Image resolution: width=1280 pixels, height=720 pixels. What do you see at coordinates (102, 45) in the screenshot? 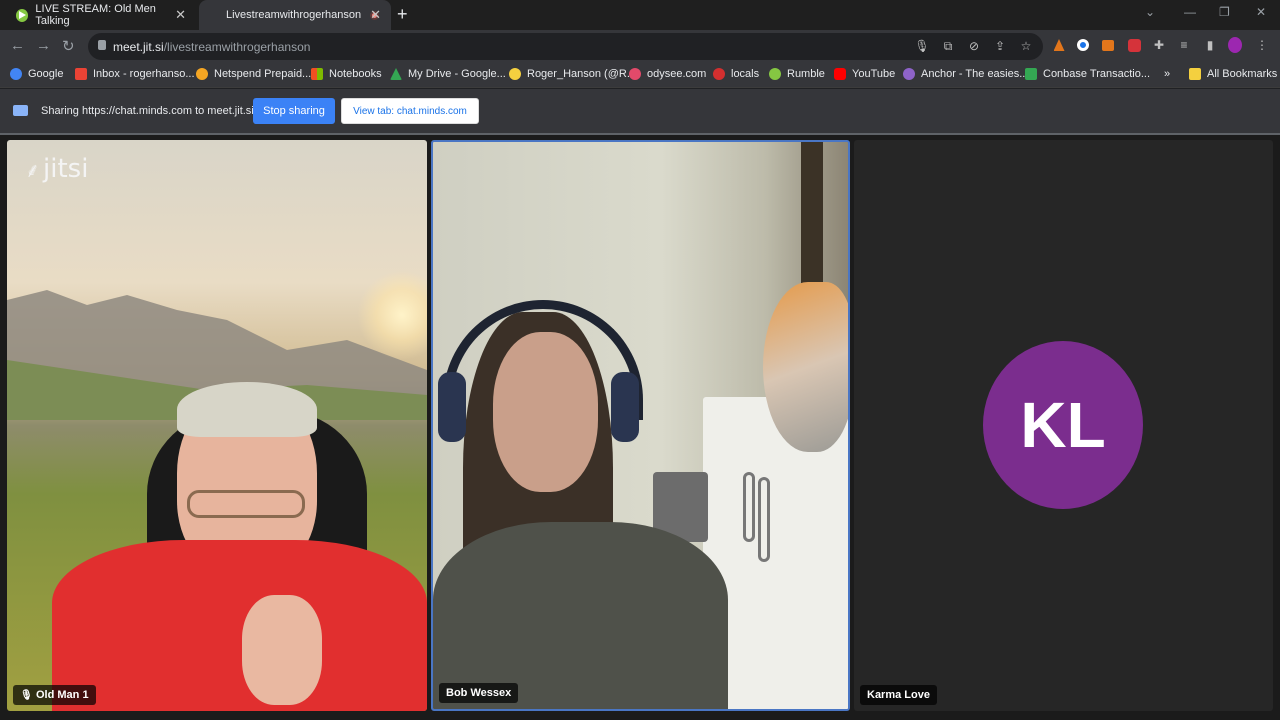
I see `lock-icon` at bounding box center [102, 45].